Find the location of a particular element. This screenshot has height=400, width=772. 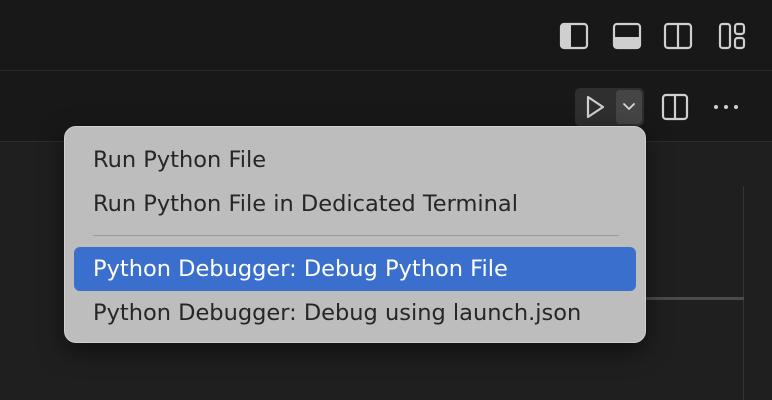

menu-item-label: Run Python File is located at coordinates (180, 160).